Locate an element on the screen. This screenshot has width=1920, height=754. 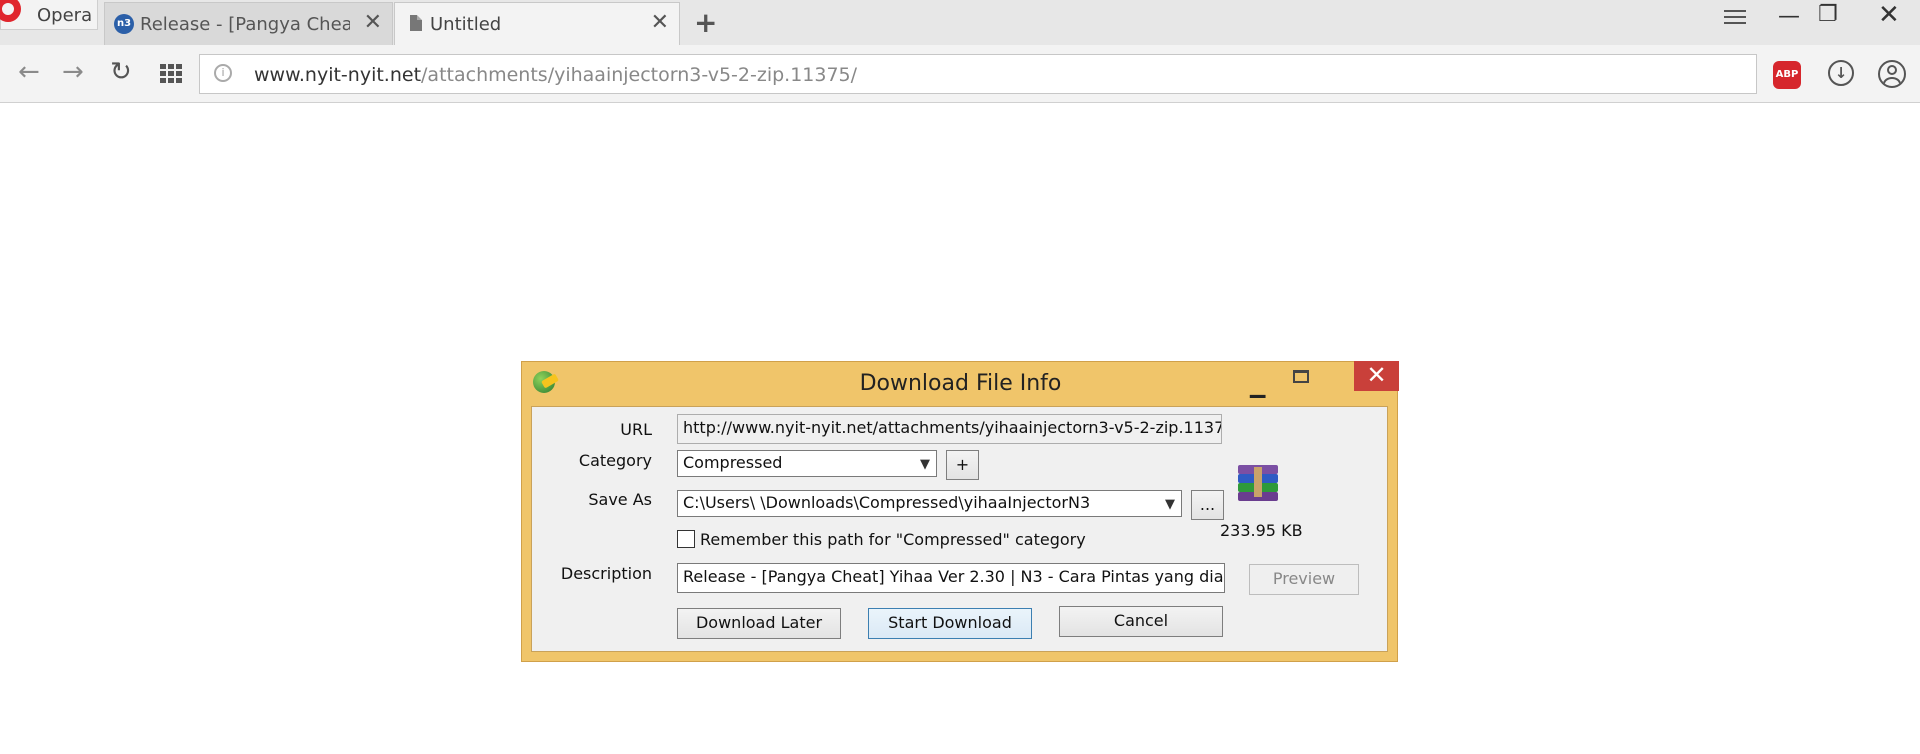
start-download-button: Start Download is located at coordinates (950, 623).